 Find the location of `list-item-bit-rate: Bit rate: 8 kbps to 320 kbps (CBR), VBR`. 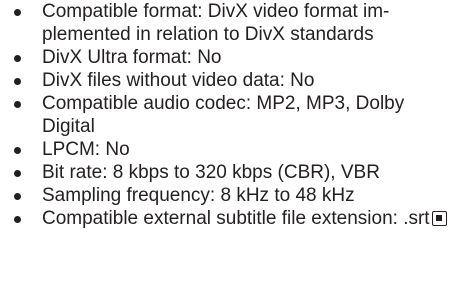

list-item-bit-rate: Bit rate: 8 kbps to 320 kbps (CBR), VBR is located at coordinates (232, 172).